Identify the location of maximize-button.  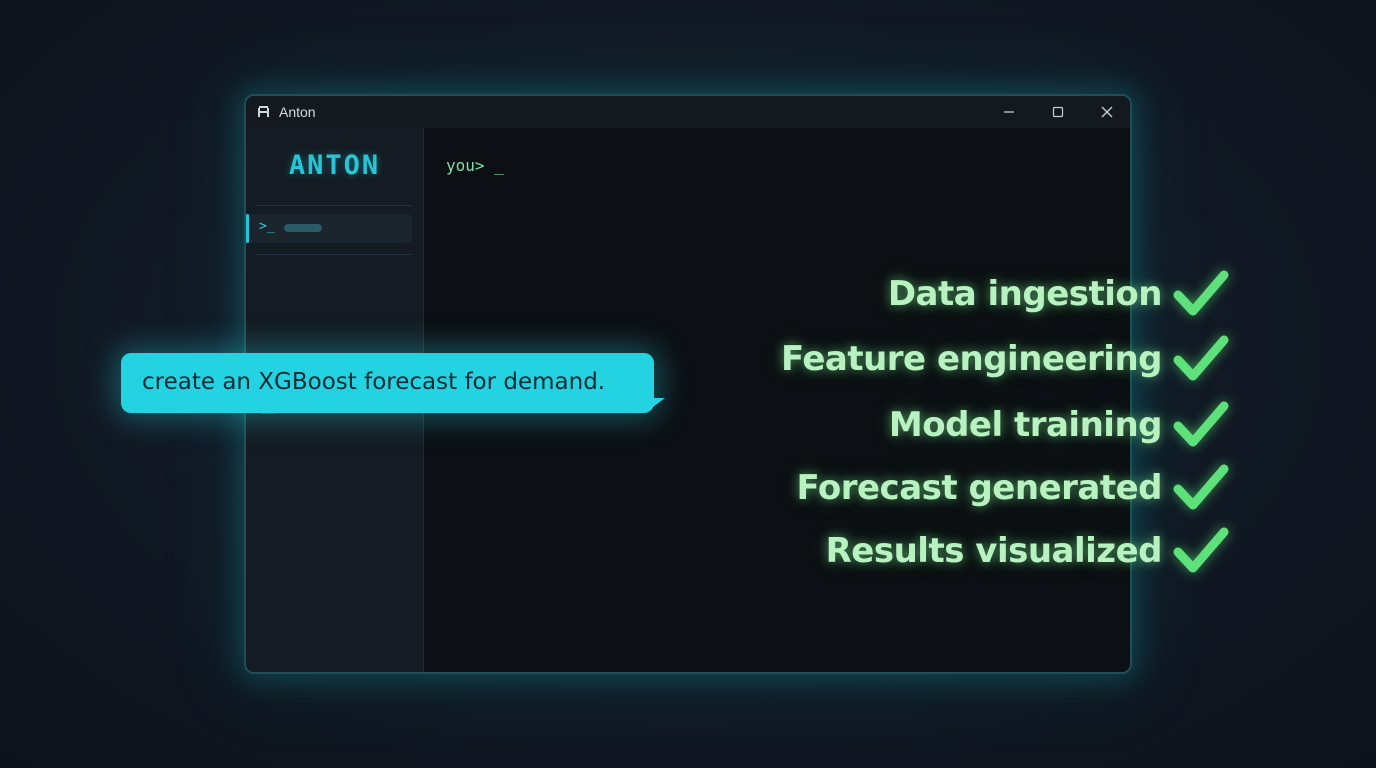
(1058, 112).